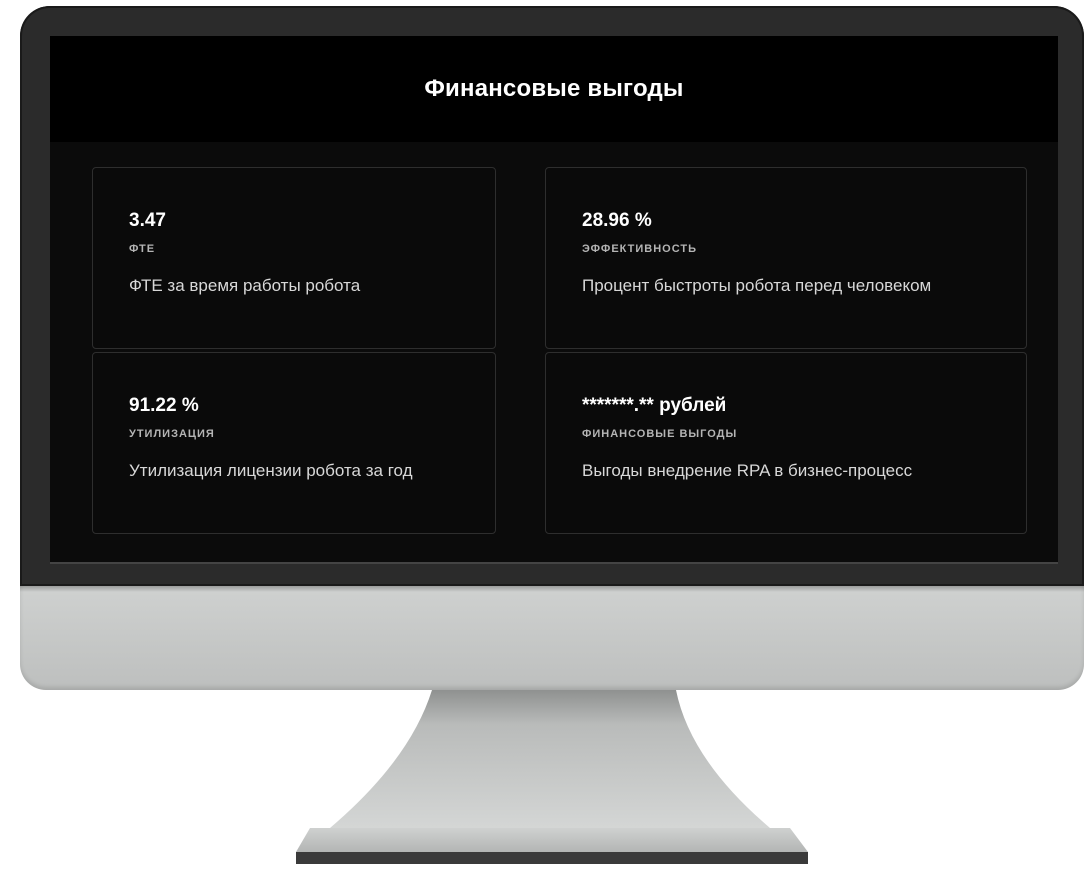  I want to click on screen-header: Финансовые выгоды, so click(554, 89).